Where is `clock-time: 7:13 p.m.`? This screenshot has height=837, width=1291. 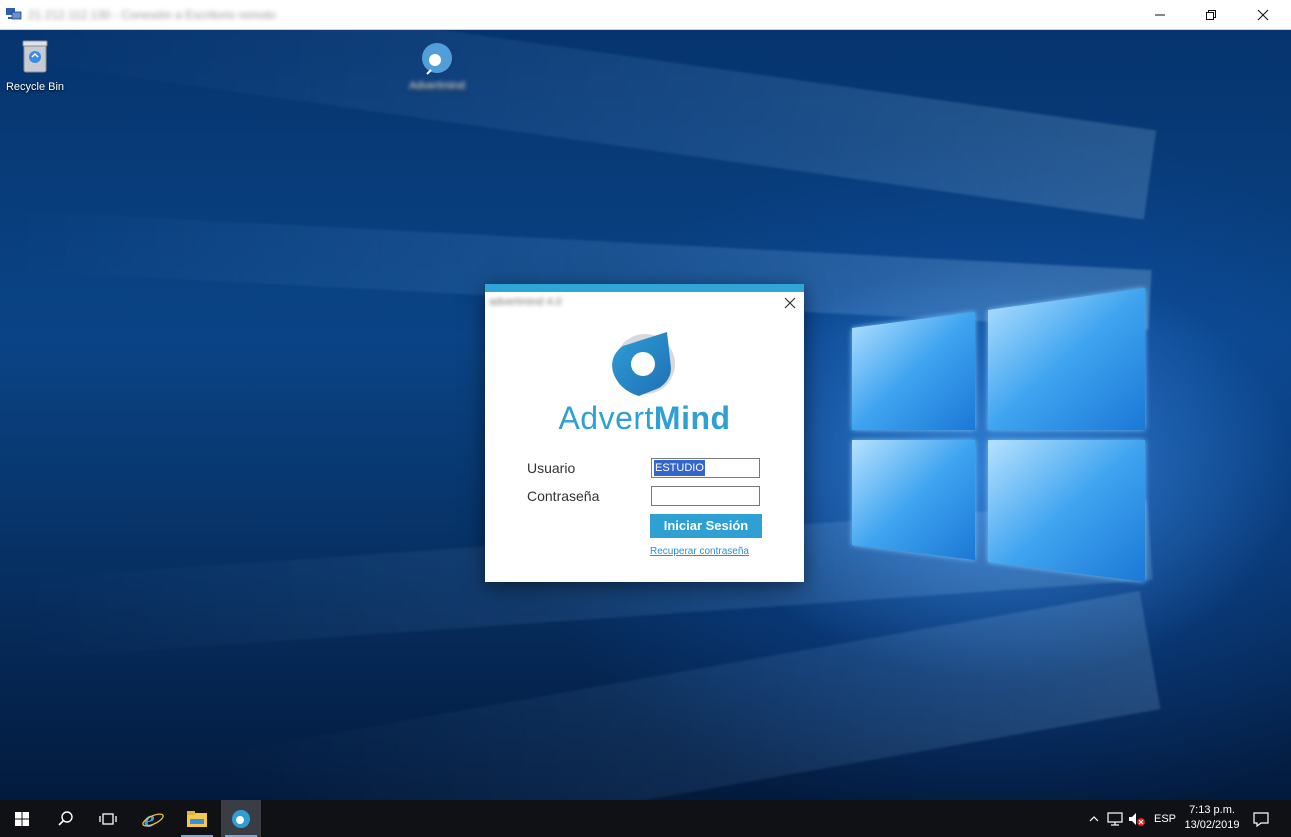 clock-time: 7:13 p.m. is located at coordinates (1212, 810).